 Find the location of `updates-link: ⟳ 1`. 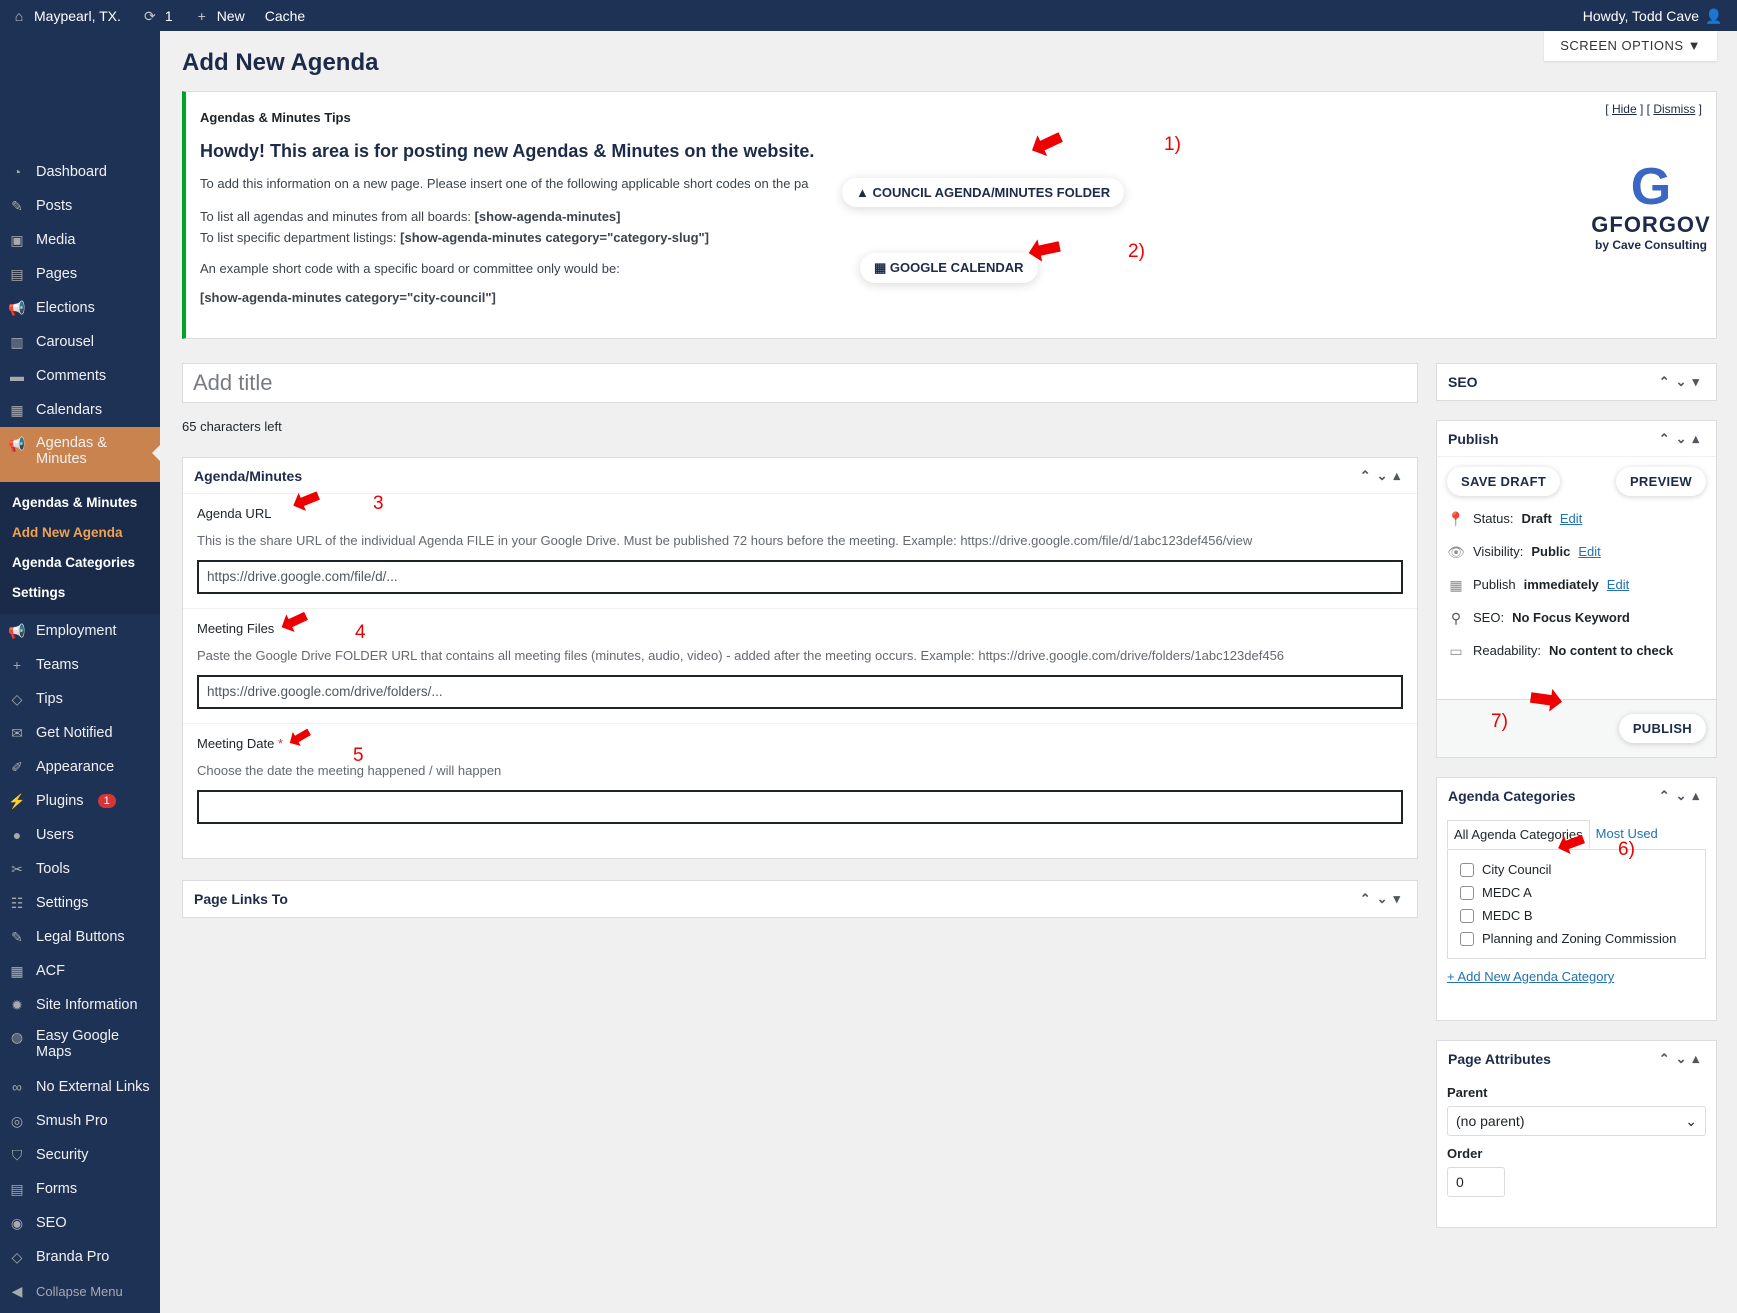

updates-link: ⟳ 1 is located at coordinates (157, 15).